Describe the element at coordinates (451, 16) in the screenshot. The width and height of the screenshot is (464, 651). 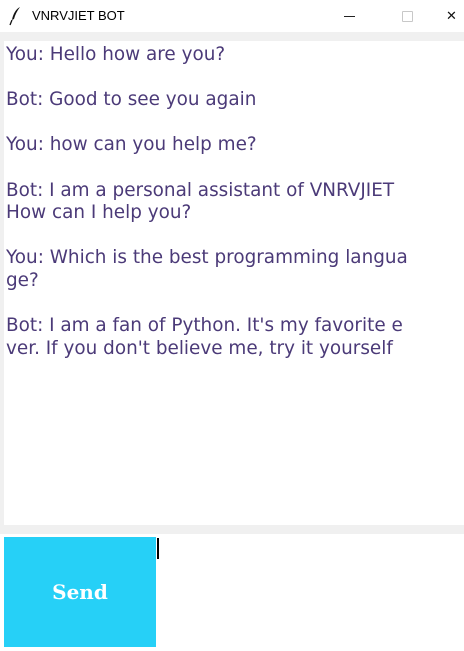
I see `close-icon: ✕` at that location.